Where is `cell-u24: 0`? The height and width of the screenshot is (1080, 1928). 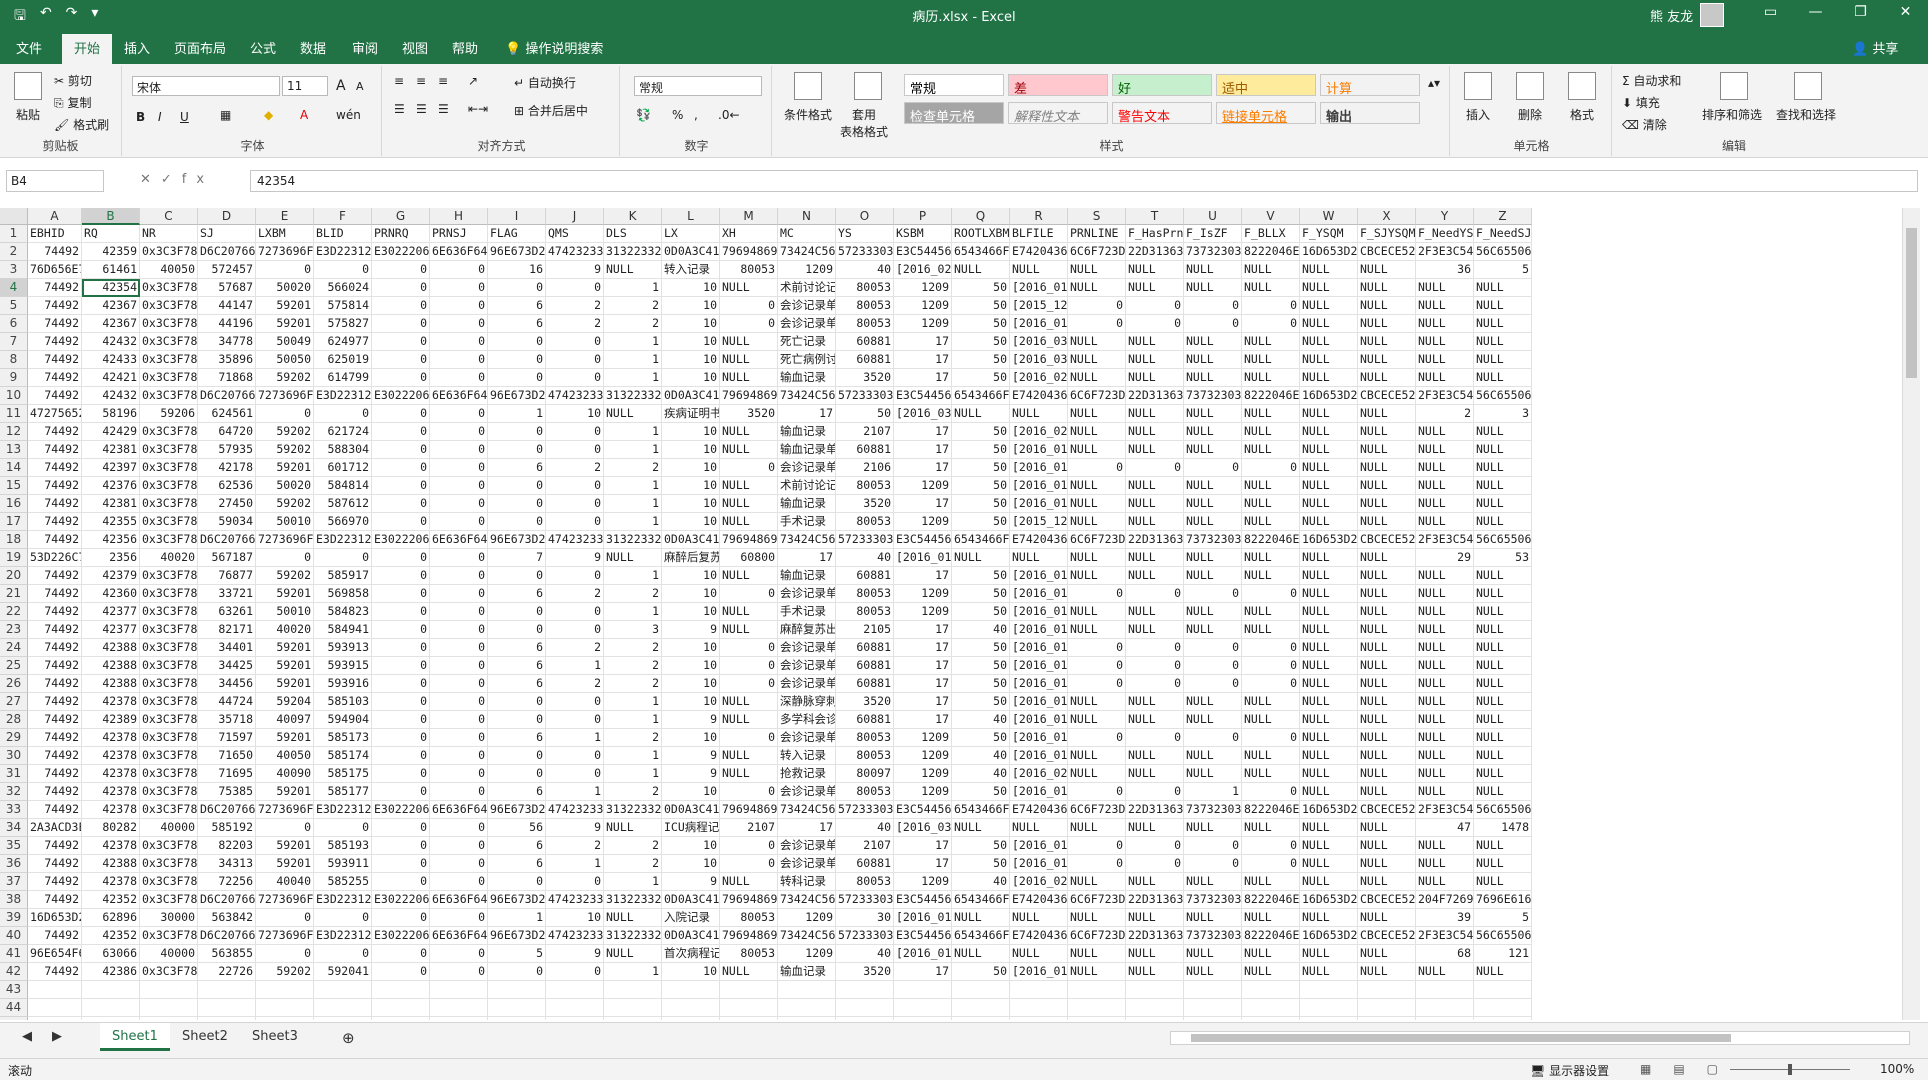 cell-u24: 0 is located at coordinates (1213, 648).